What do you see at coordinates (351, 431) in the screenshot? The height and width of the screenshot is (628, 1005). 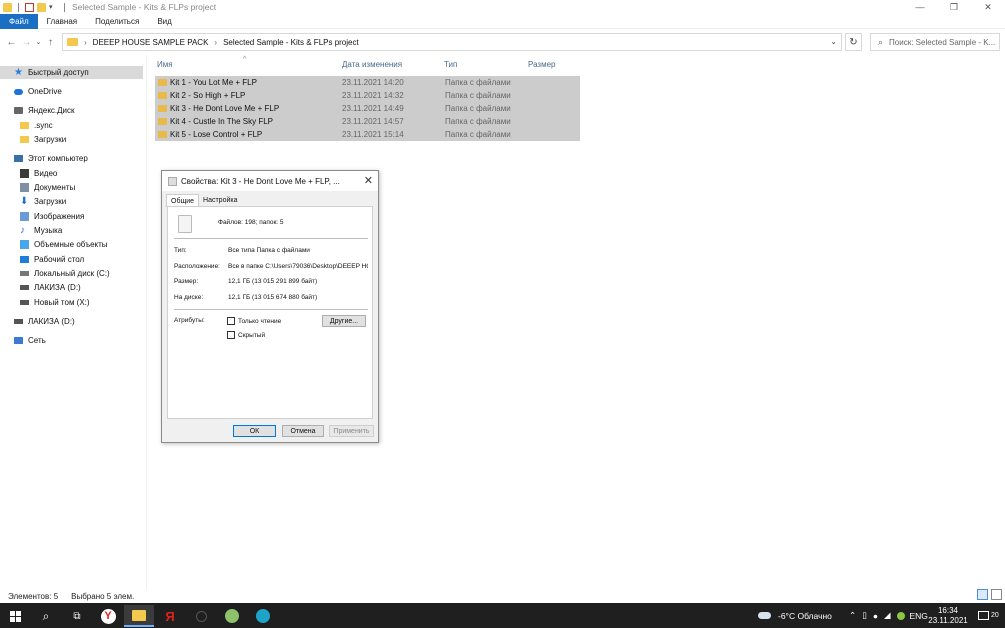 I see `apply-button: Применить` at bounding box center [351, 431].